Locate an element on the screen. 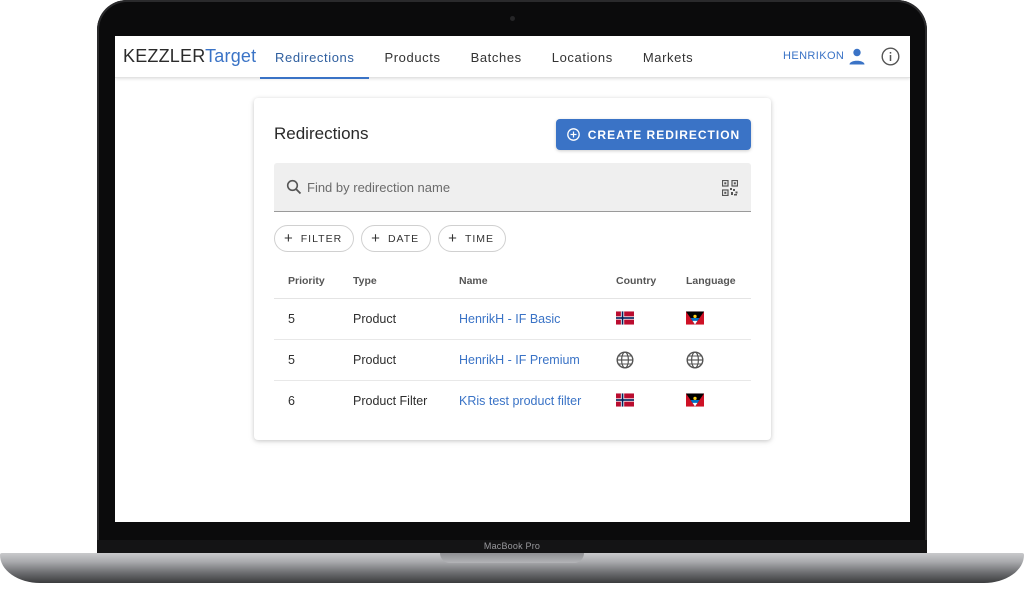  tab-redirections: Redirections is located at coordinates (315, 57).